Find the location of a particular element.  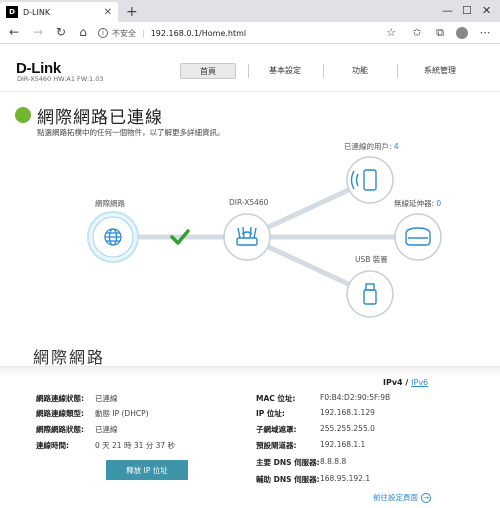

extender-node-label: 無線延伸器: 0 is located at coordinates (417, 203).